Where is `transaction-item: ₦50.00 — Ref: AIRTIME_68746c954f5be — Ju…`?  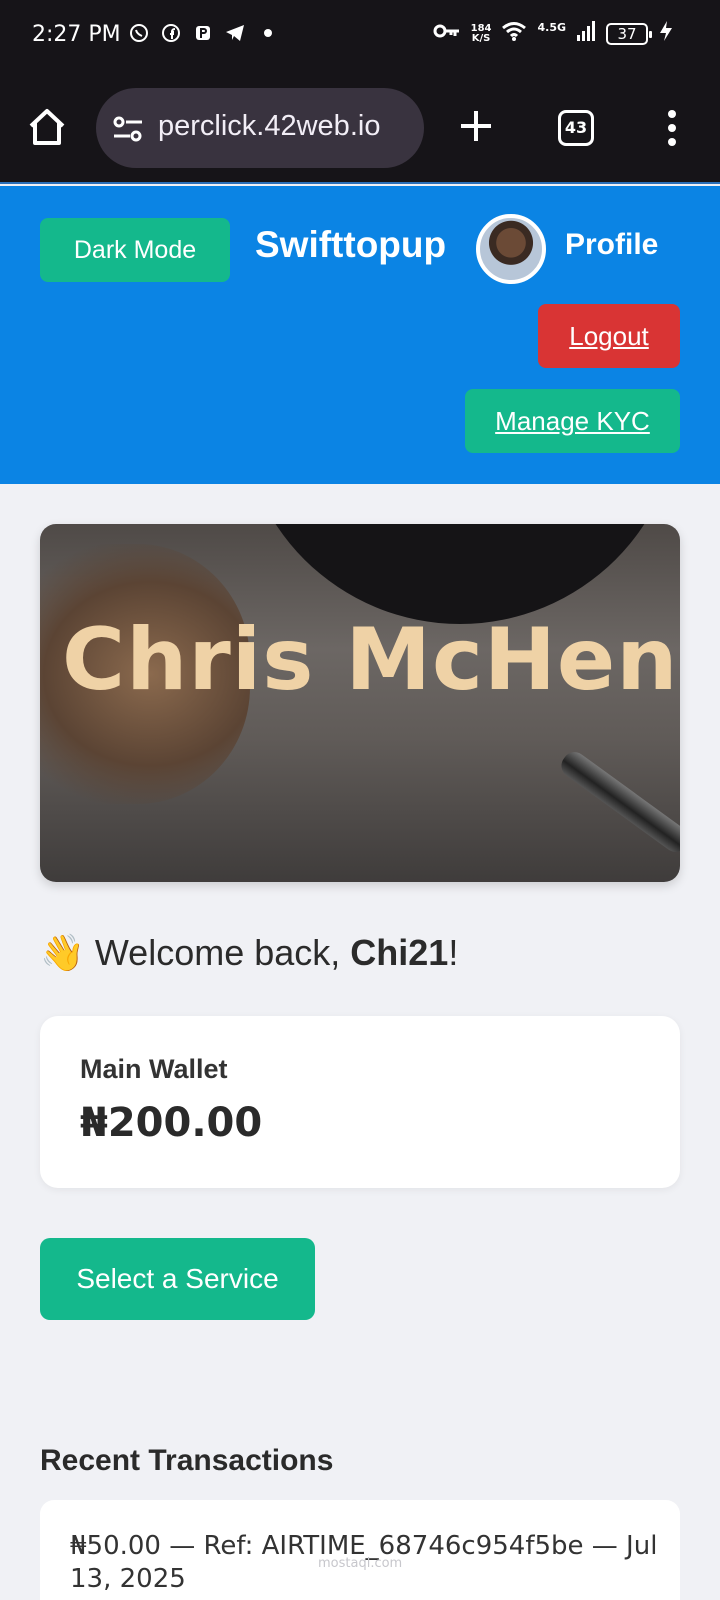
transaction-item: ₦50.00 — Ref: AIRTIME_68746c954f5be — Ju… is located at coordinates (360, 1550).